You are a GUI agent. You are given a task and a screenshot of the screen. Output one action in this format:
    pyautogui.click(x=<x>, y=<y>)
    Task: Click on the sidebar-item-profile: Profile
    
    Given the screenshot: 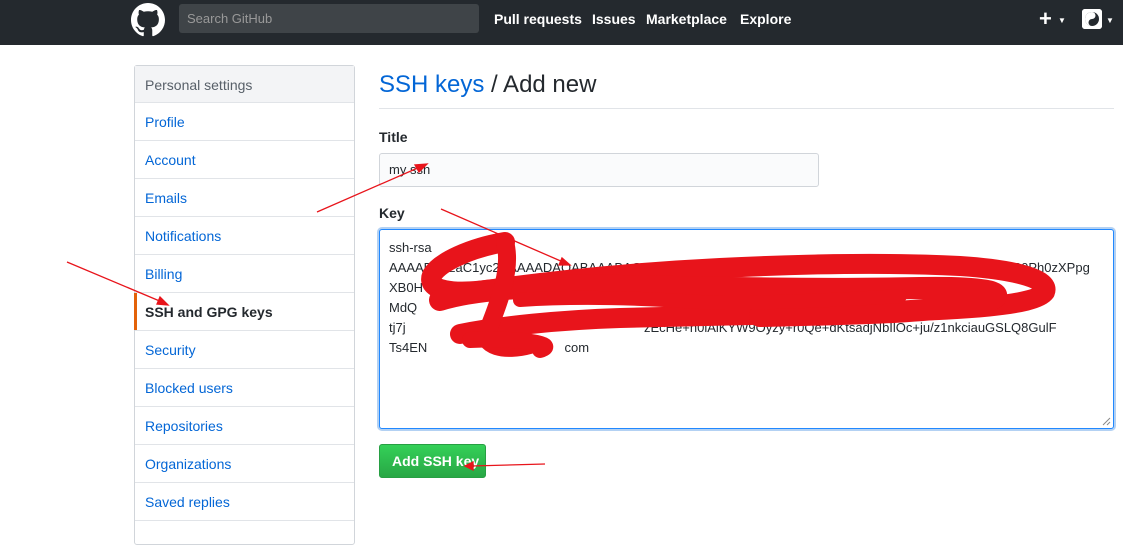 What is the action you would take?
    pyautogui.click(x=244, y=122)
    